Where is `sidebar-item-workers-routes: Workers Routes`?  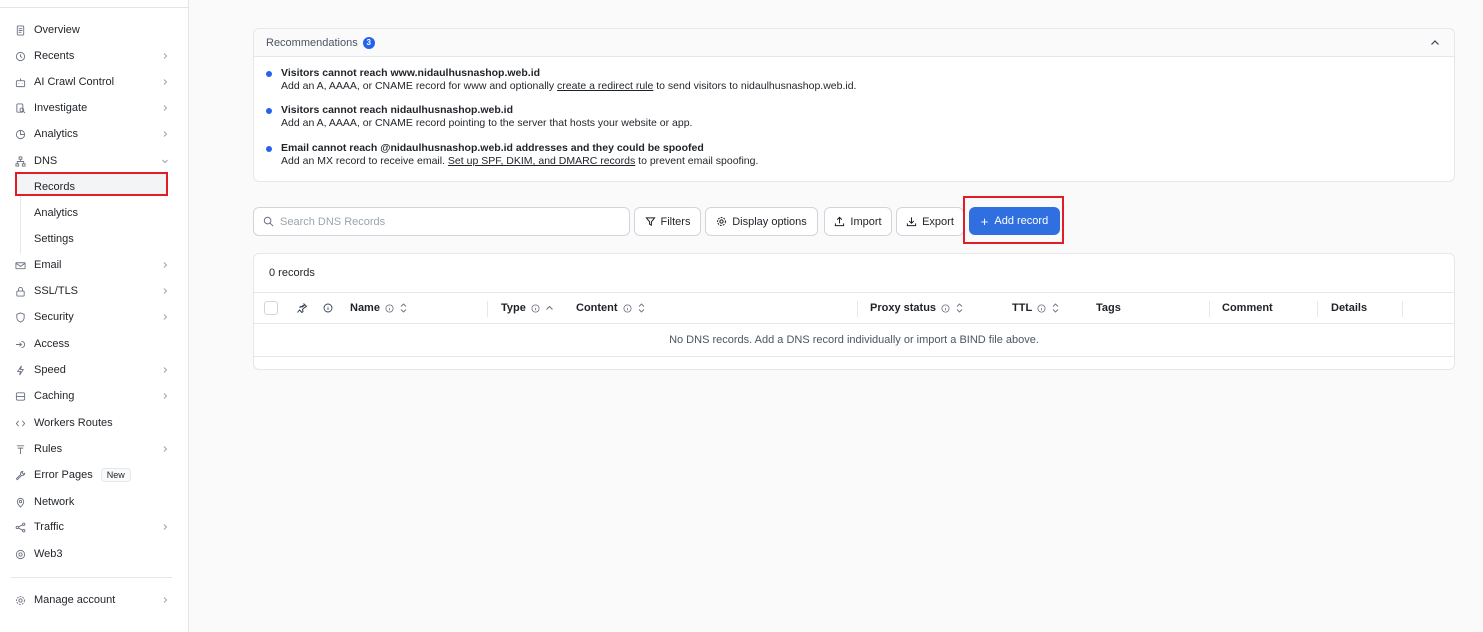
sidebar-item-workers-routes: Workers Routes is located at coordinates (94, 423).